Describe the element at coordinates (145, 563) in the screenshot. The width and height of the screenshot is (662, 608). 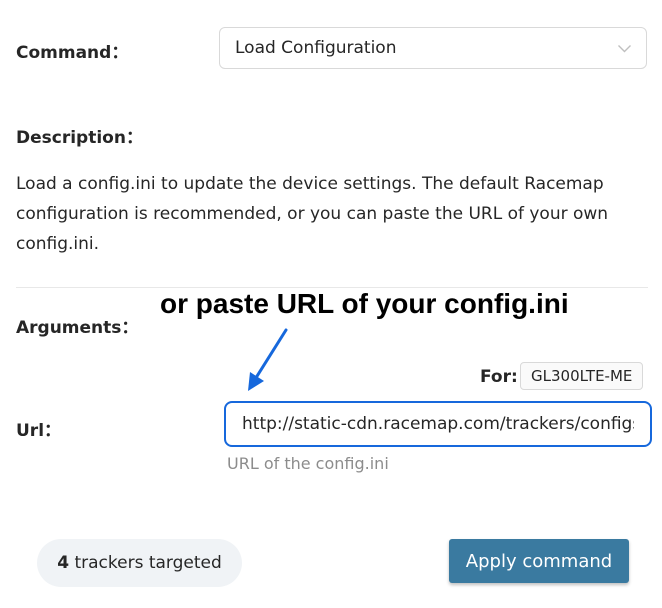
I see `tracker-suffix: trackers targeted` at that location.